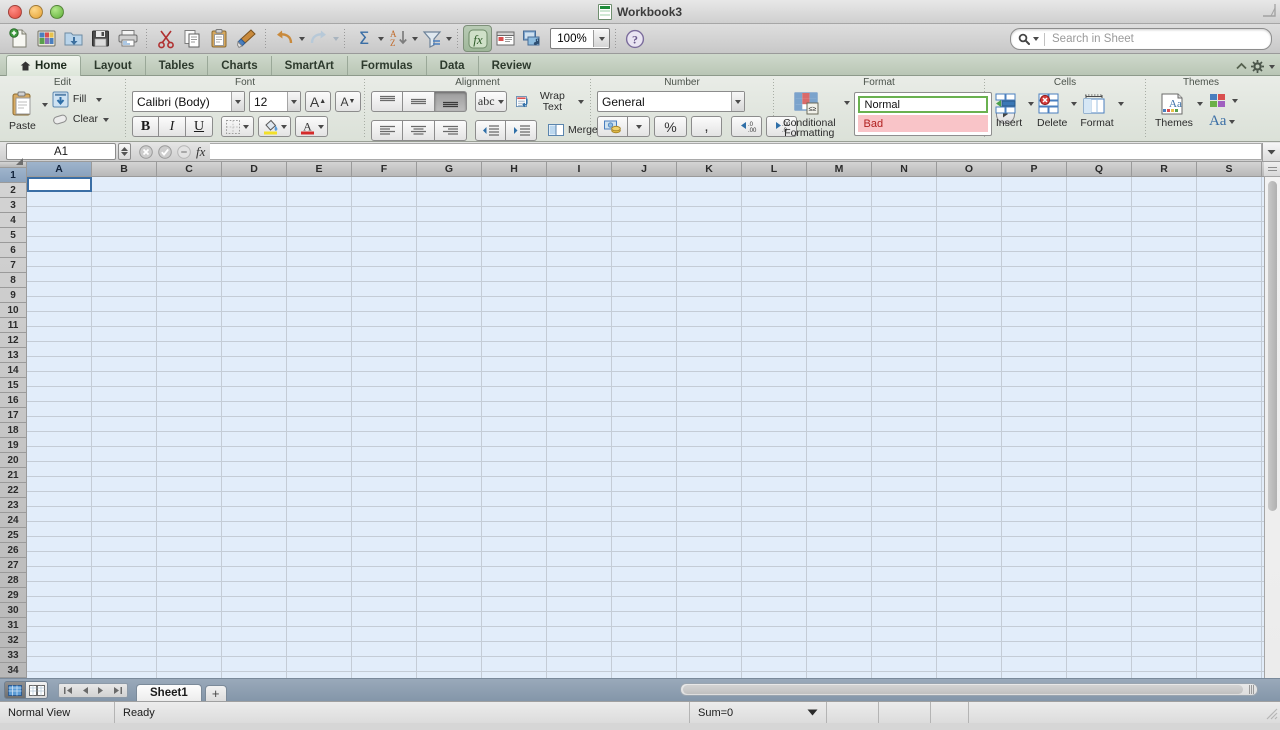  Describe the element at coordinates (1099, 319) in the screenshot. I see `cell-Q10` at that location.